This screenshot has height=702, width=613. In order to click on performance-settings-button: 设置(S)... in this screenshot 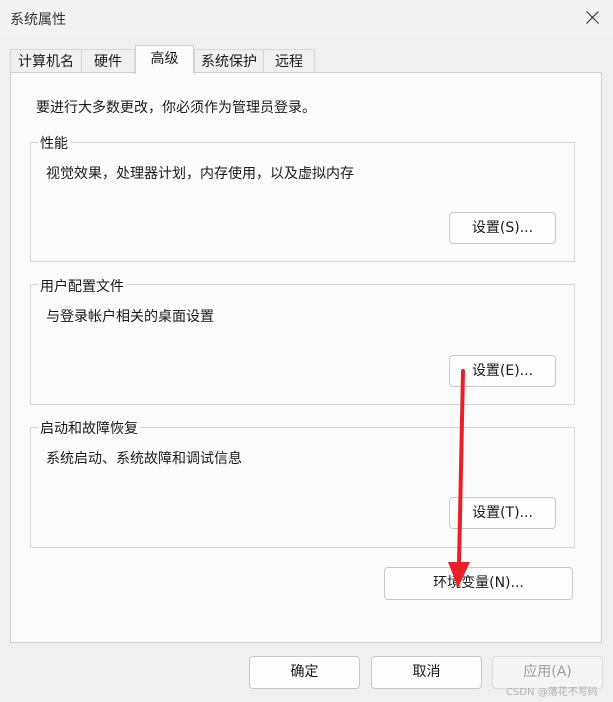, I will do `click(502, 228)`.